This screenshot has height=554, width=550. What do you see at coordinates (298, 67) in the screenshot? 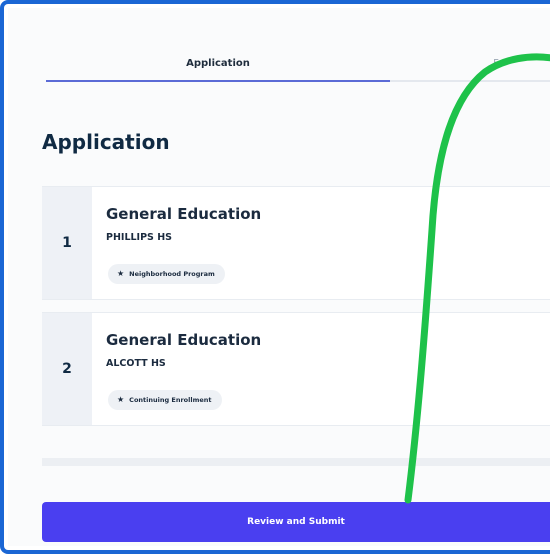
I see `tab-bar: Application F` at bounding box center [298, 67].